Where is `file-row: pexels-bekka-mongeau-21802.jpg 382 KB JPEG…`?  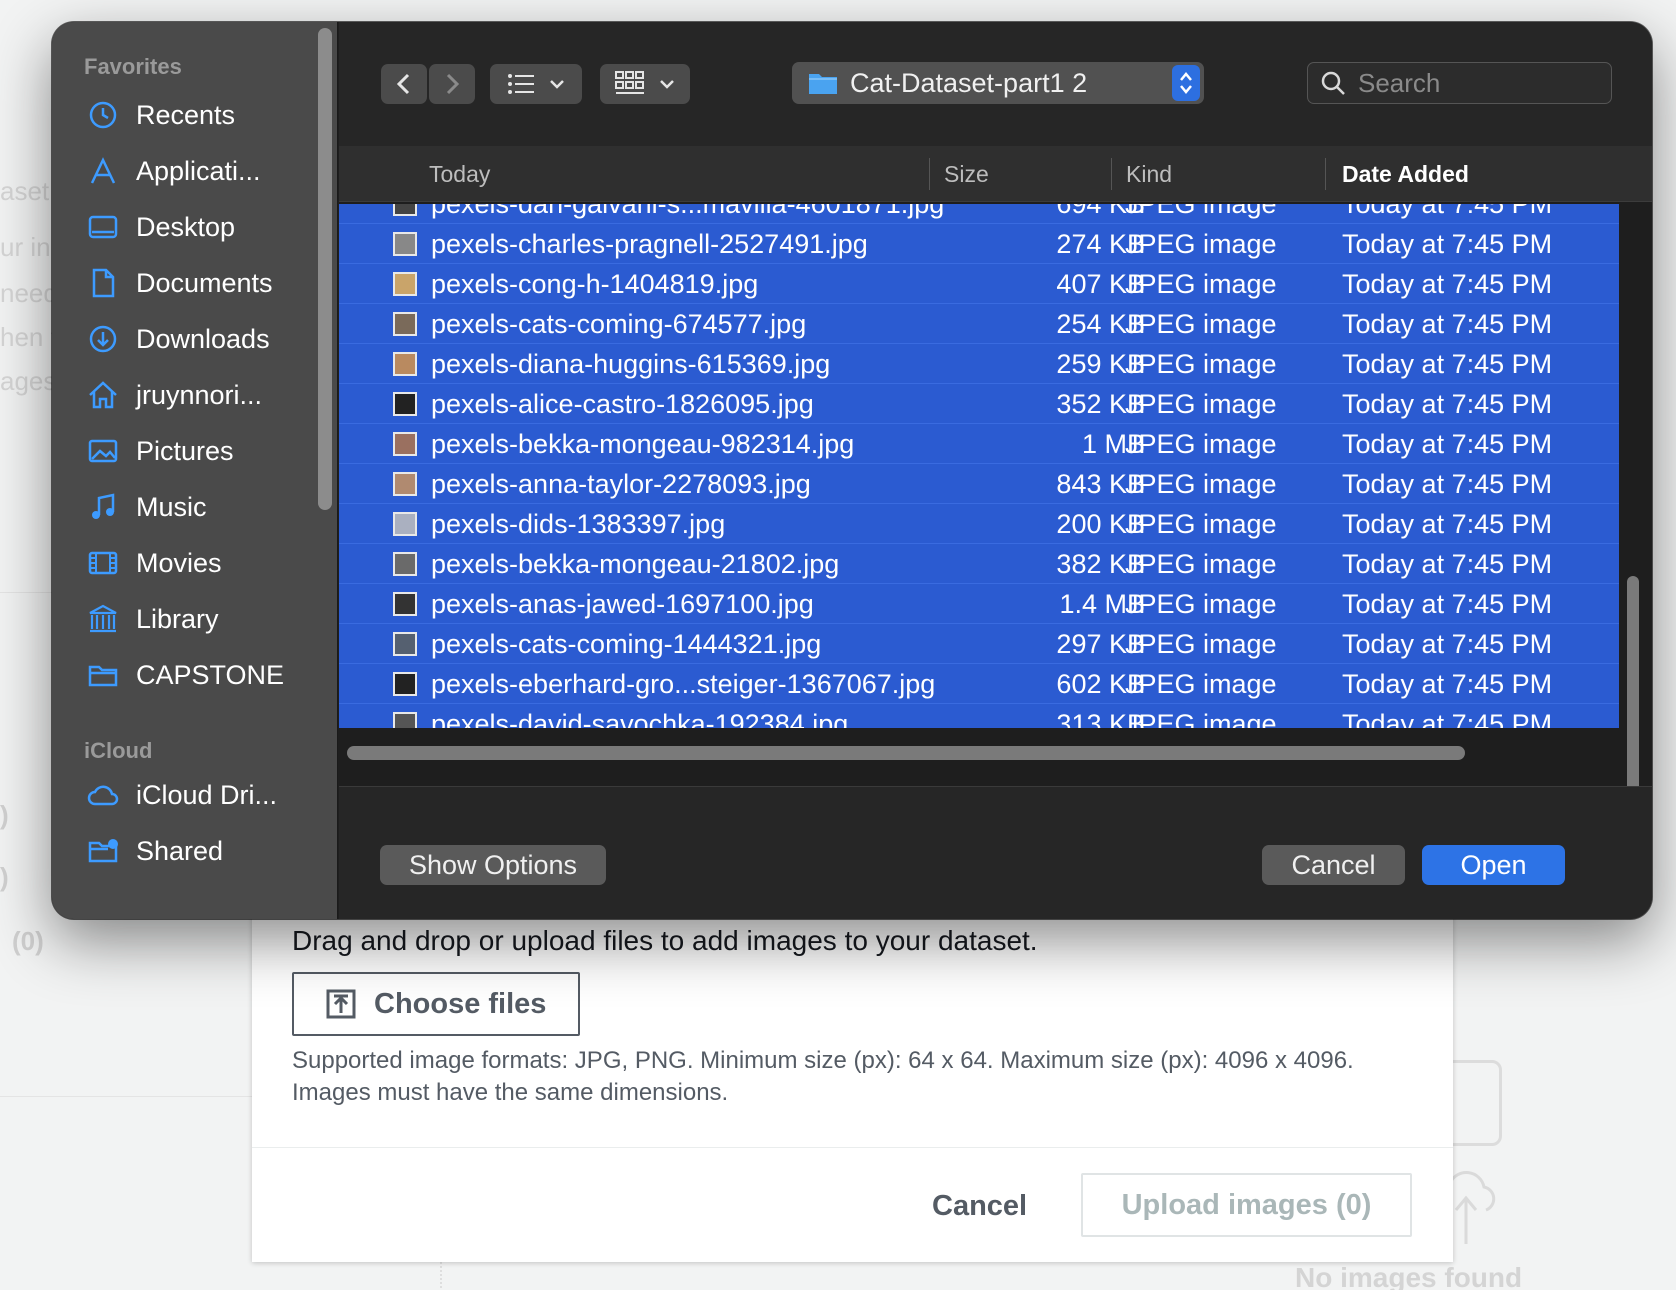
file-row: pexels-bekka-mongeau-21802.jpg 382 KB JPEG… is located at coordinates (979, 564).